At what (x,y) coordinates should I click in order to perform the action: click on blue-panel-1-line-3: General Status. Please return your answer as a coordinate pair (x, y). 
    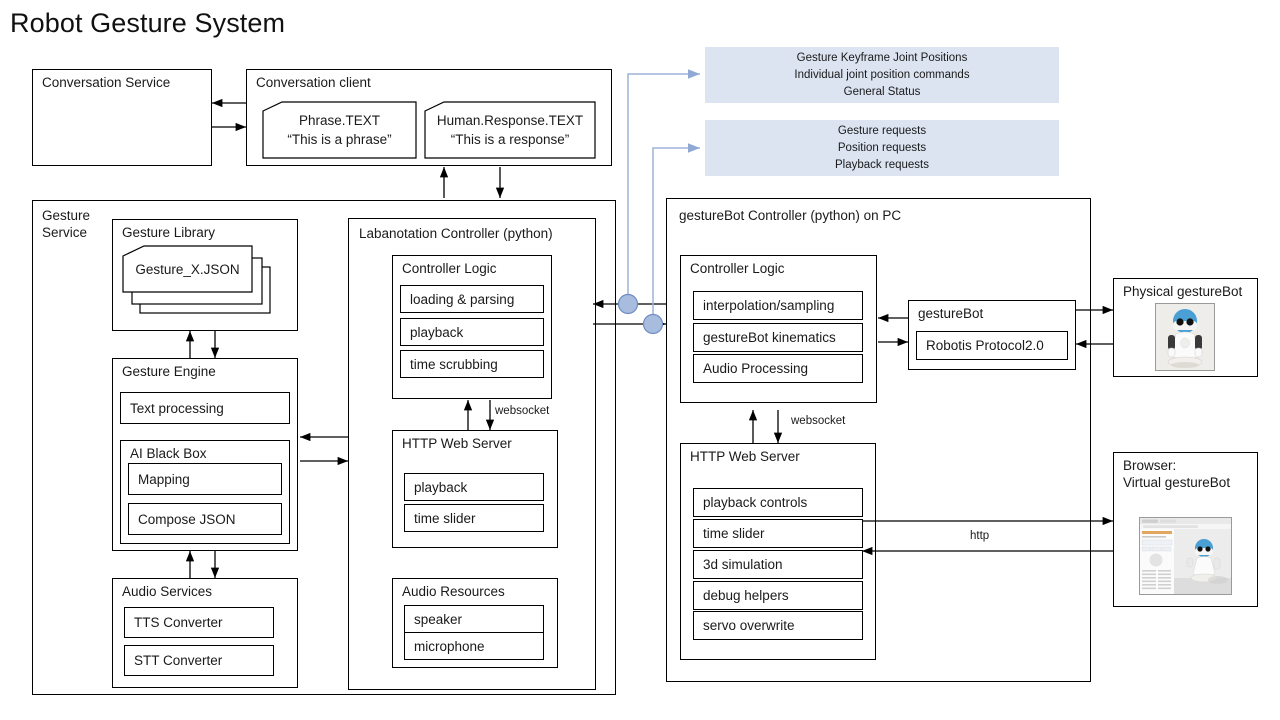
    Looking at the image, I should click on (882, 91).